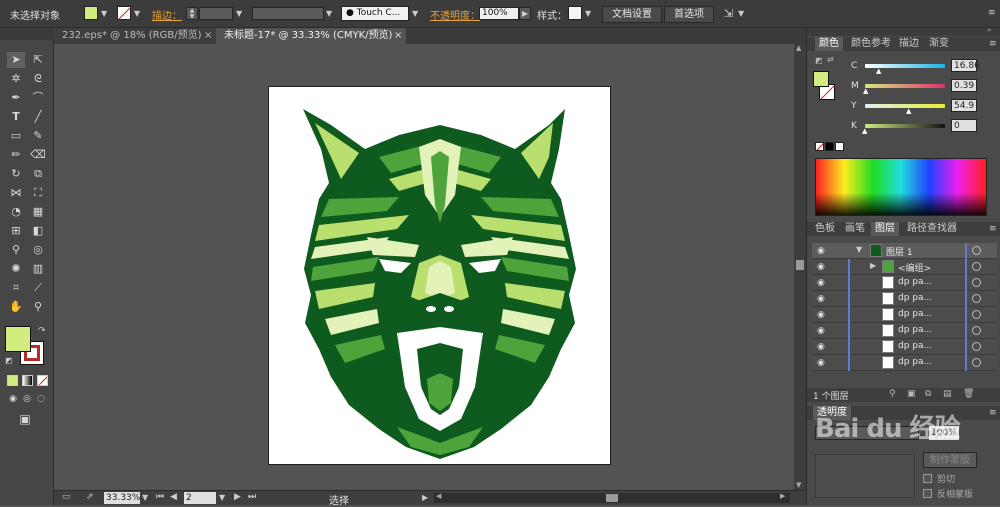 This screenshot has width=1000, height=507. Describe the element at coordinates (16, 60) in the screenshot. I see `selection-tool-icon: ➤` at that location.